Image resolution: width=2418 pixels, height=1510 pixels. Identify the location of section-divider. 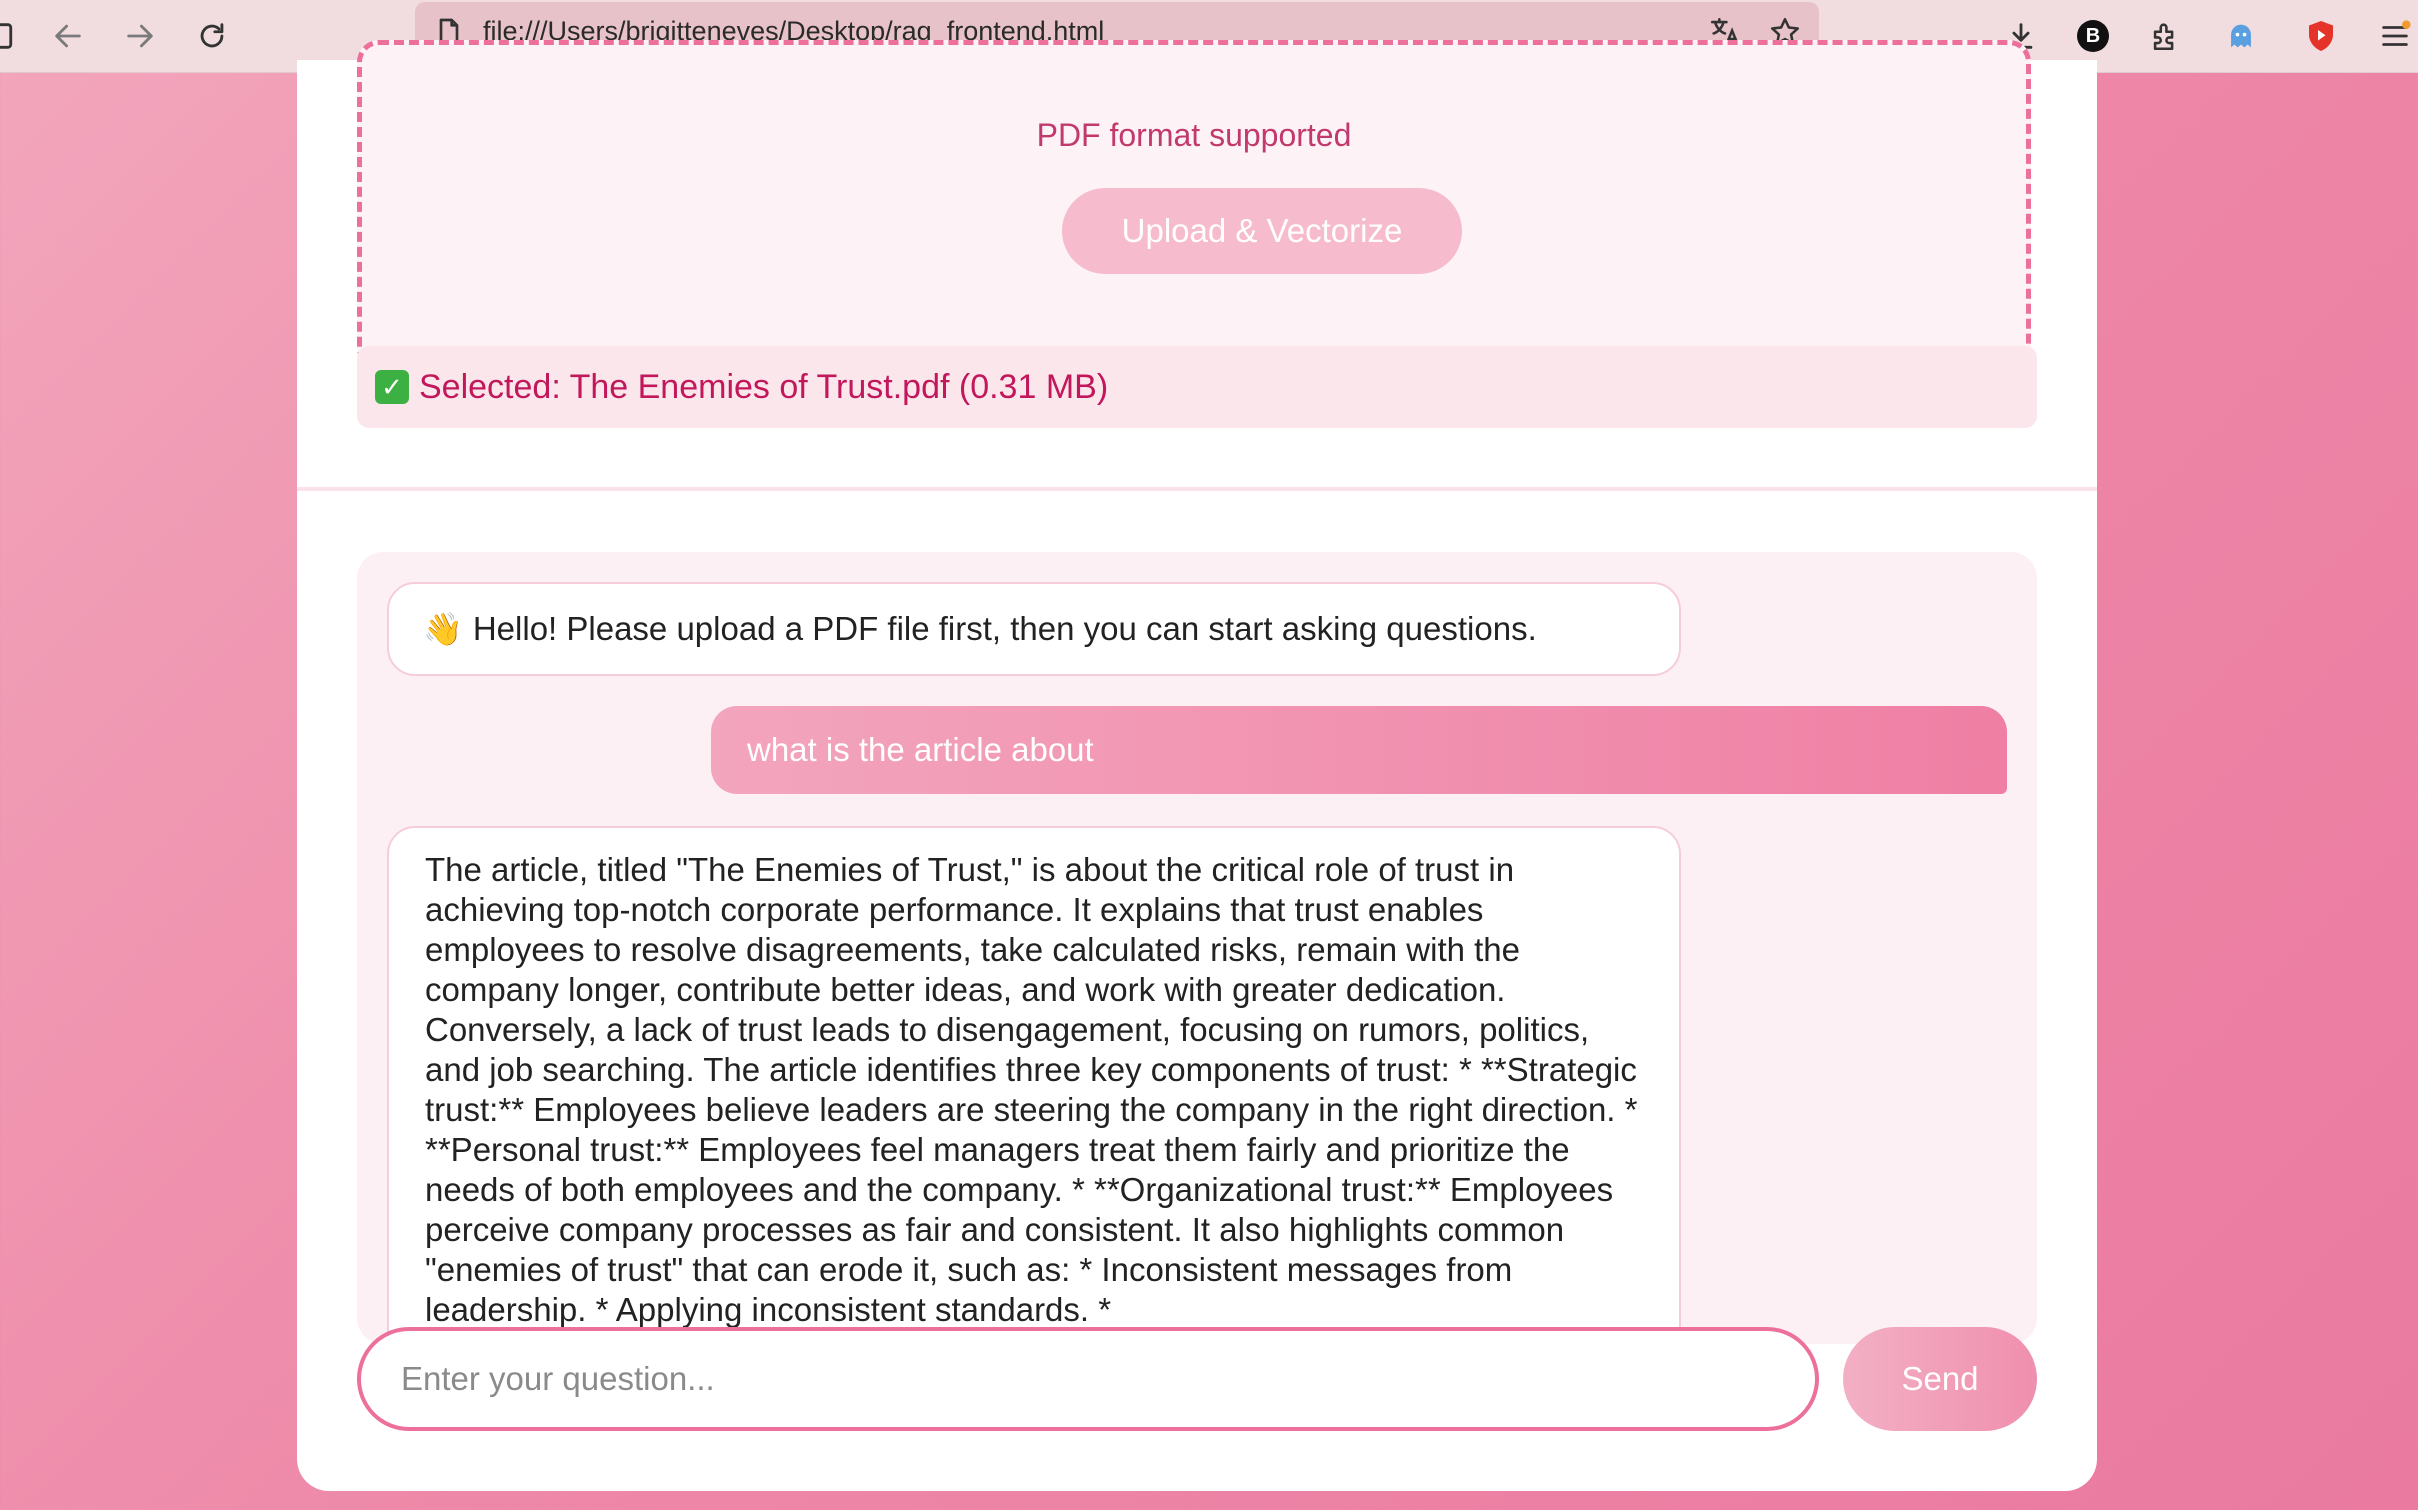
(1197, 489).